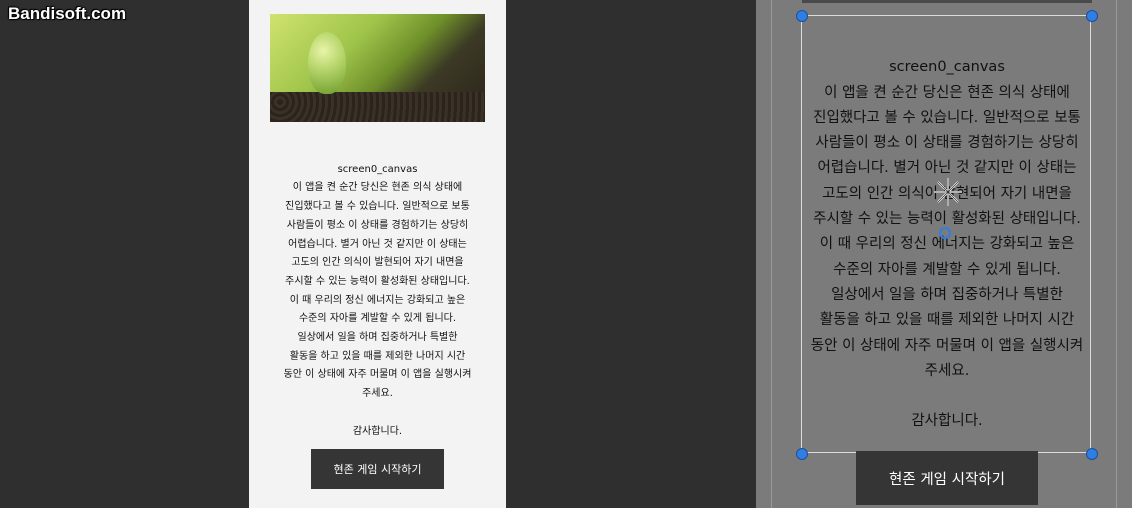 The width and height of the screenshot is (1132, 508). What do you see at coordinates (802, 454) in the screenshot?
I see `resize-handle-bottom-left` at bounding box center [802, 454].